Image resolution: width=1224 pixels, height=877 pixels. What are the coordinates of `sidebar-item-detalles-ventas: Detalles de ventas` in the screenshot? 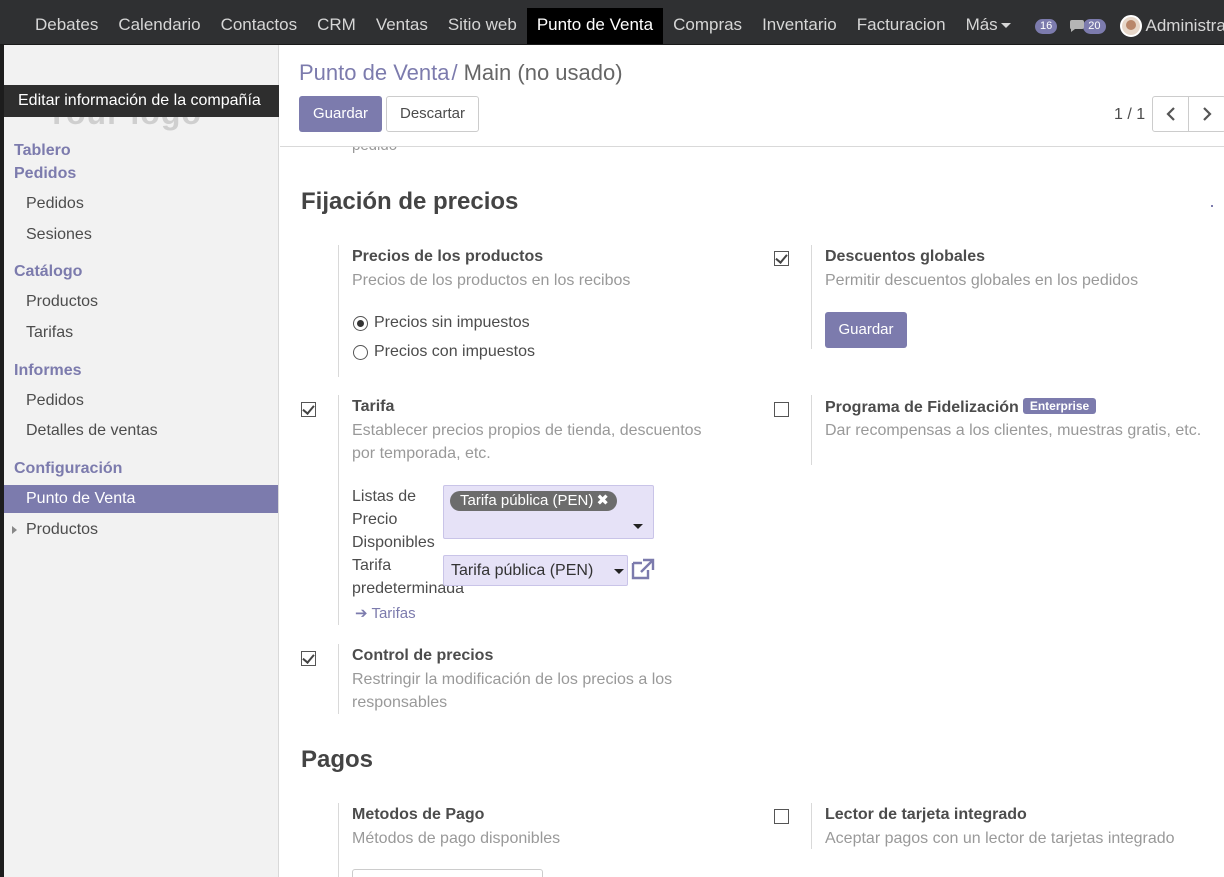 It's located at (141, 431).